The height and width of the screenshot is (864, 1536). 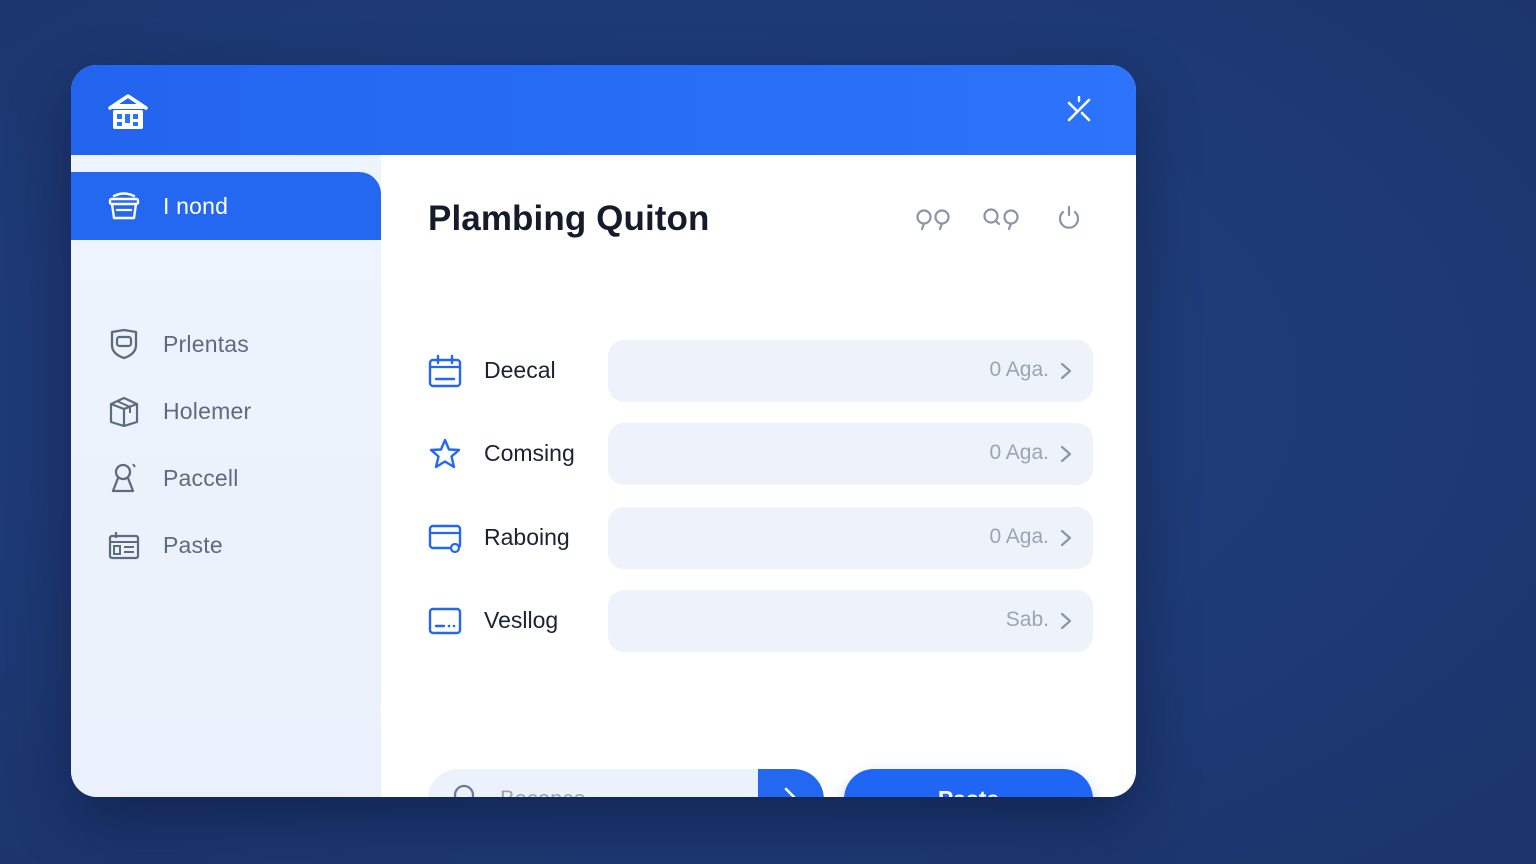 I want to click on sidebar-item-label: I nond, so click(x=196, y=205).